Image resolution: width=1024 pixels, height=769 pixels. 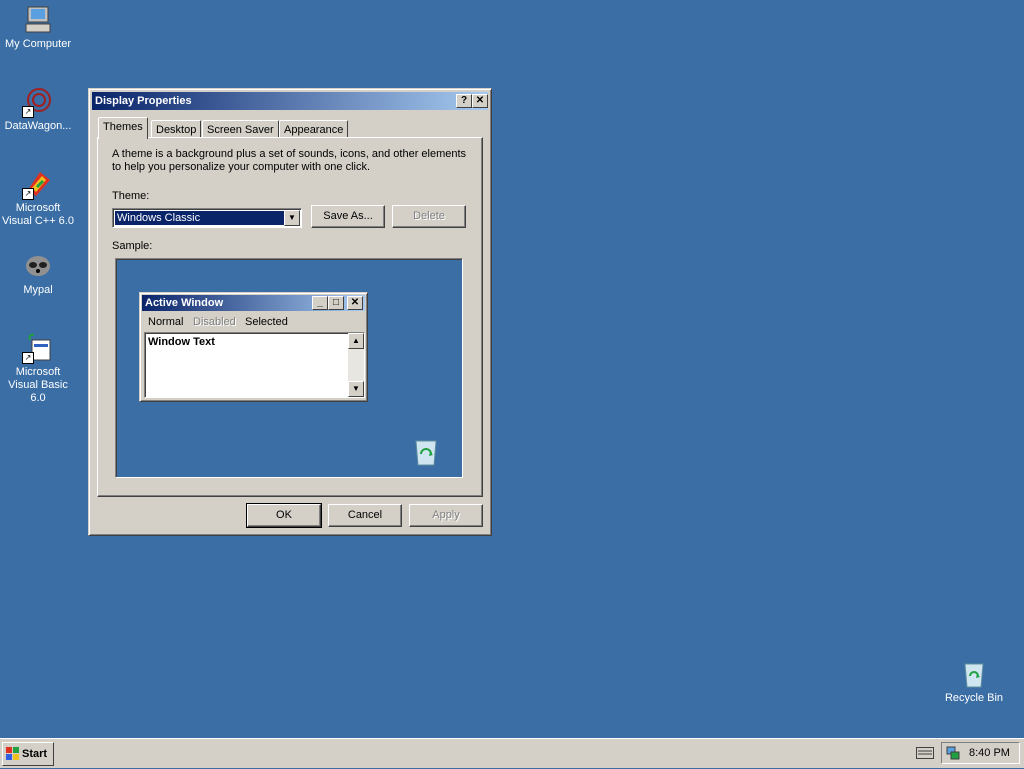 I want to click on theme-select-value: Windows Classic, so click(x=200, y=218).